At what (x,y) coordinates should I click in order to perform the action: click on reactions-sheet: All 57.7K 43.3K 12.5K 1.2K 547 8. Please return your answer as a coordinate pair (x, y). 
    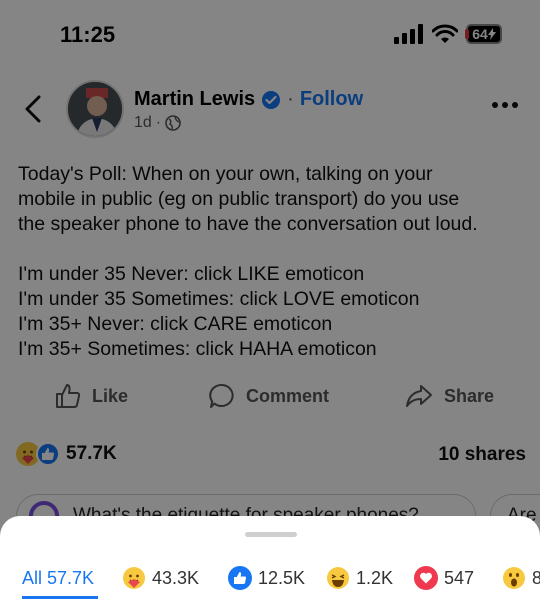
    Looking at the image, I should click on (270, 558).